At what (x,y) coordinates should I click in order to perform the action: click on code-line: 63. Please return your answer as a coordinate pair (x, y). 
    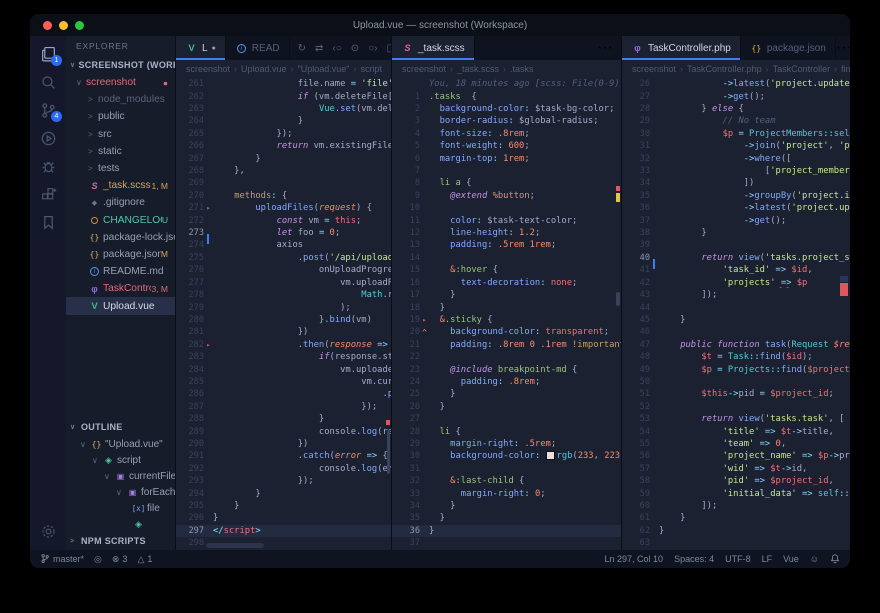
    Looking at the image, I should click on (736, 543).